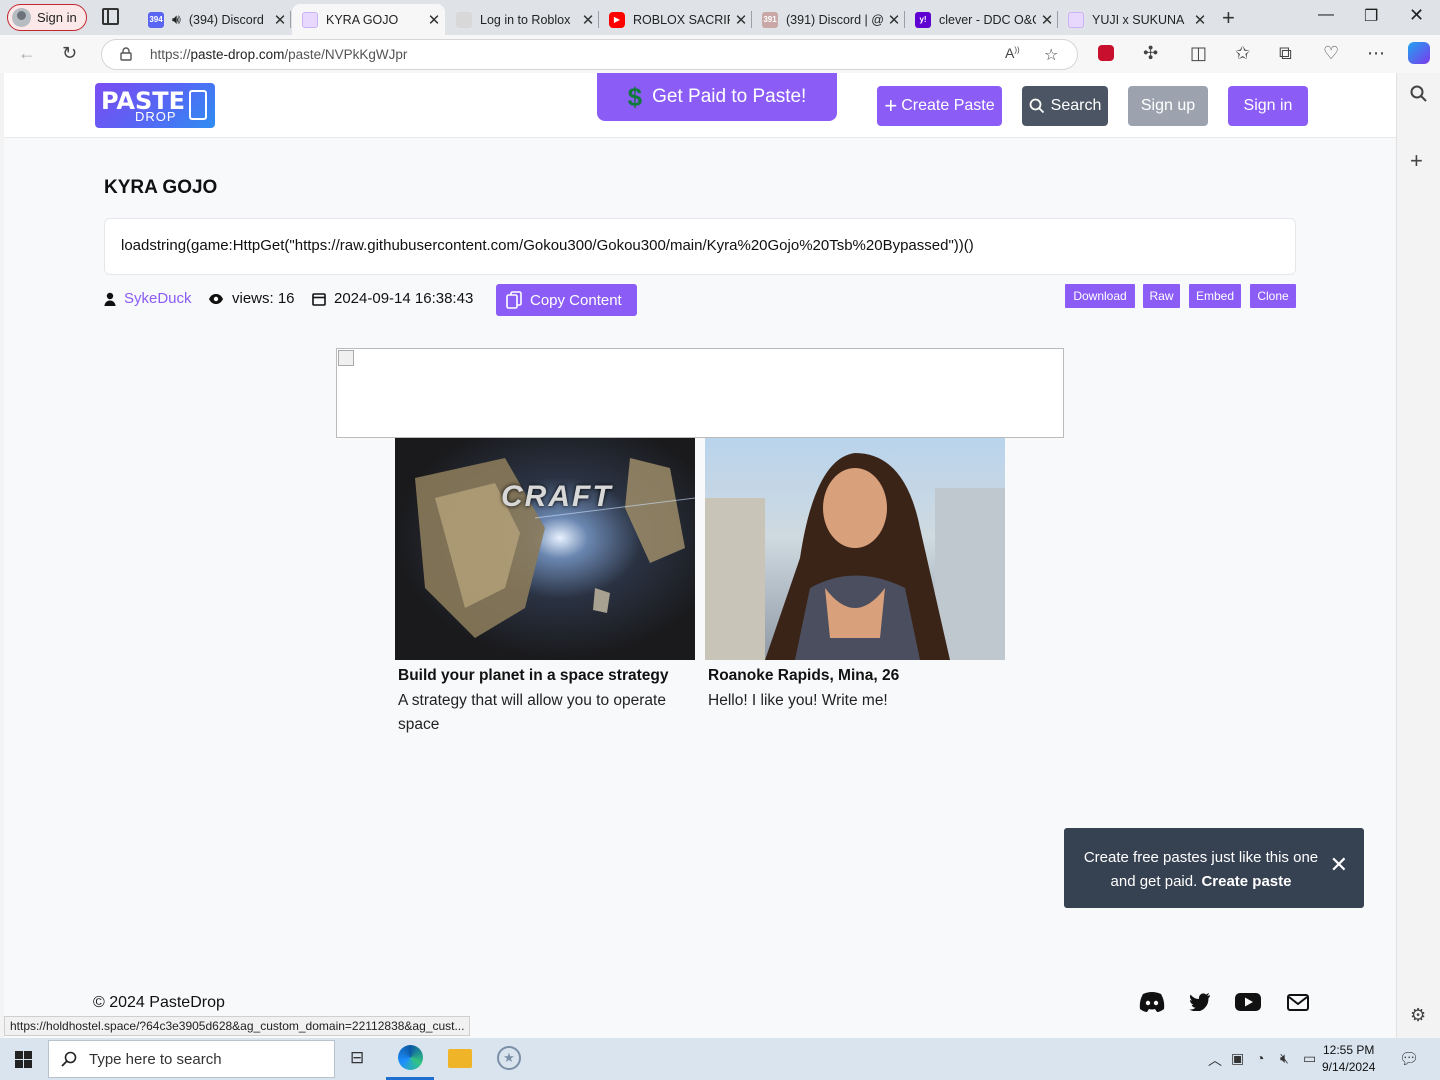  Describe the element at coordinates (700, 393) in the screenshot. I see `banner-ad-frame` at that location.